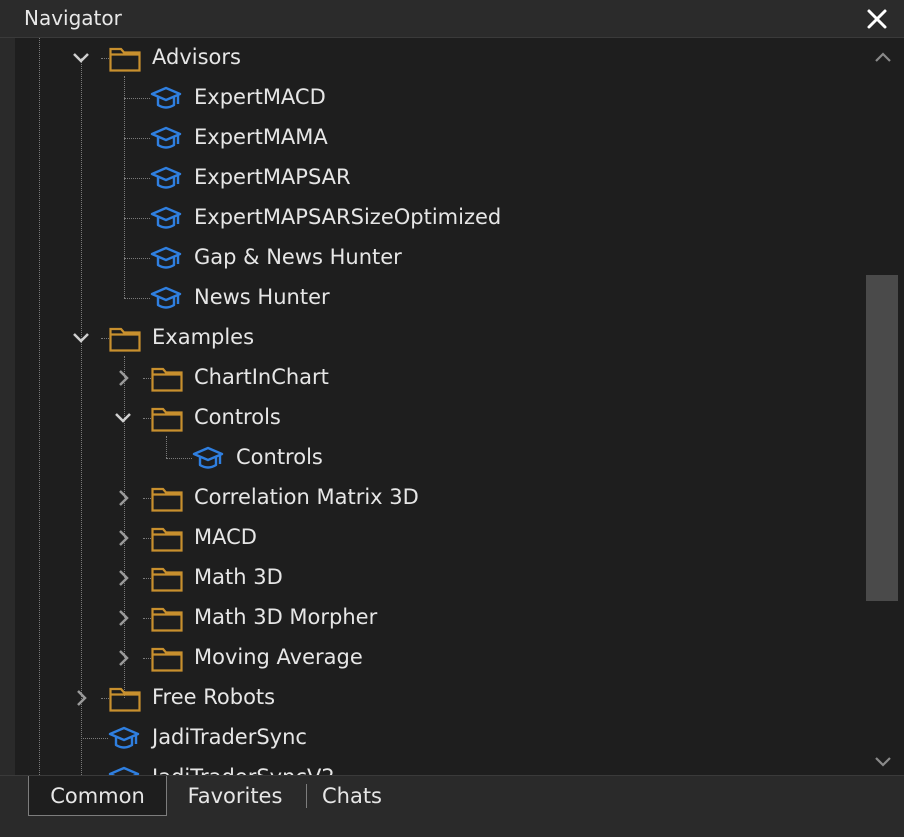 The height and width of the screenshot is (837, 904). What do you see at coordinates (439, 338) in the screenshot?
I see `tree-item-examples: Examples` at bounding box center [439, 338].